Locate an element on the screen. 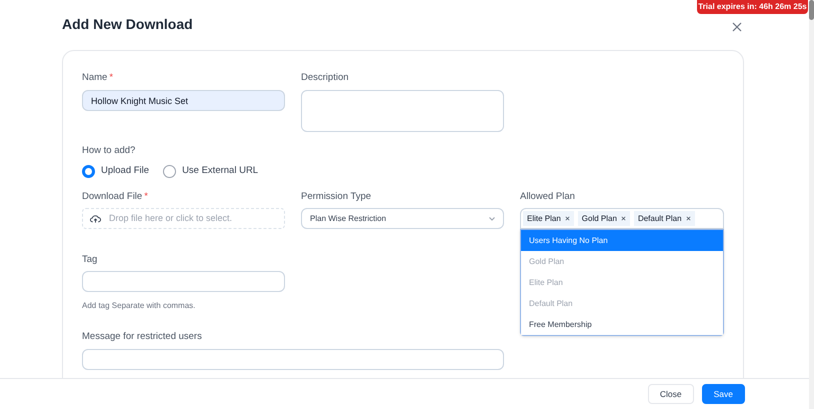  restricted-message-field is located at coordinates (293, 359).